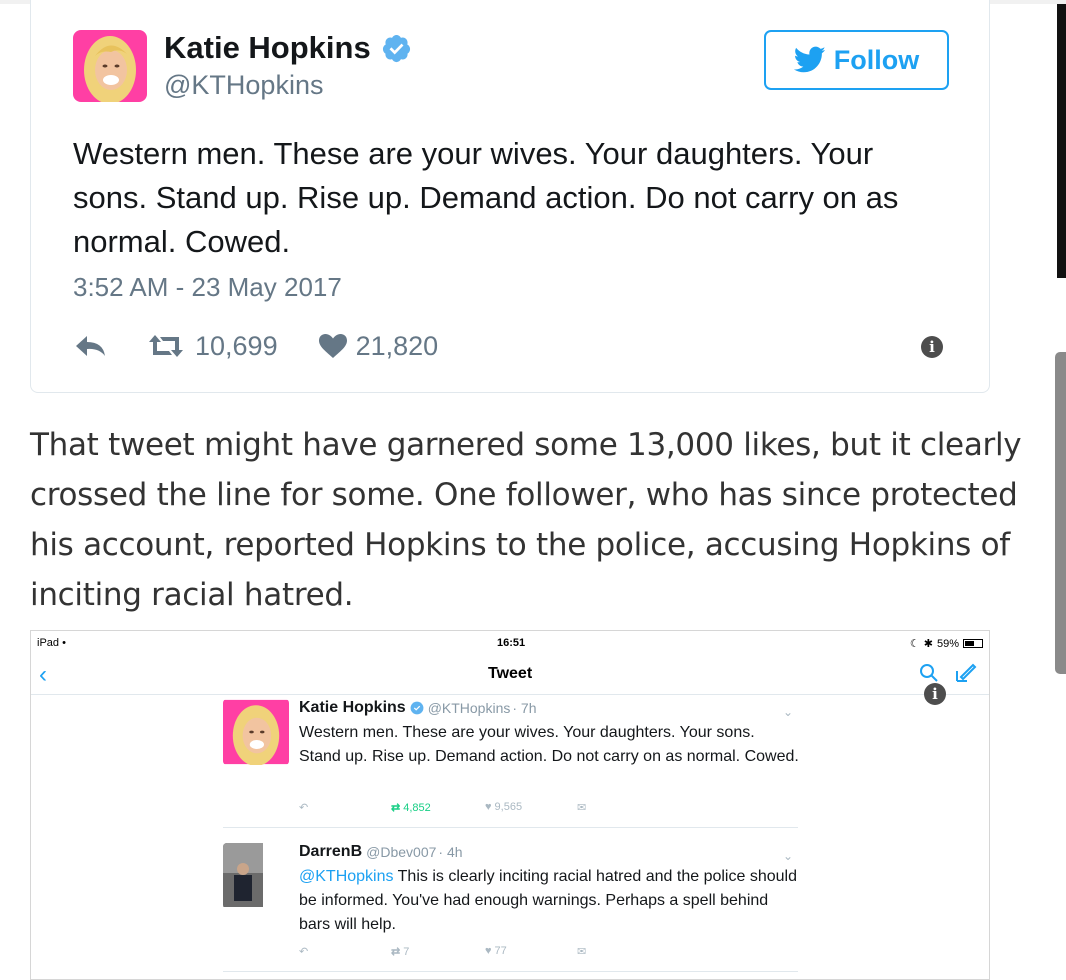 This screenshot has height=980, width=1066. I want to click on retweet-button: ⇄ 7, so click(400, 952).